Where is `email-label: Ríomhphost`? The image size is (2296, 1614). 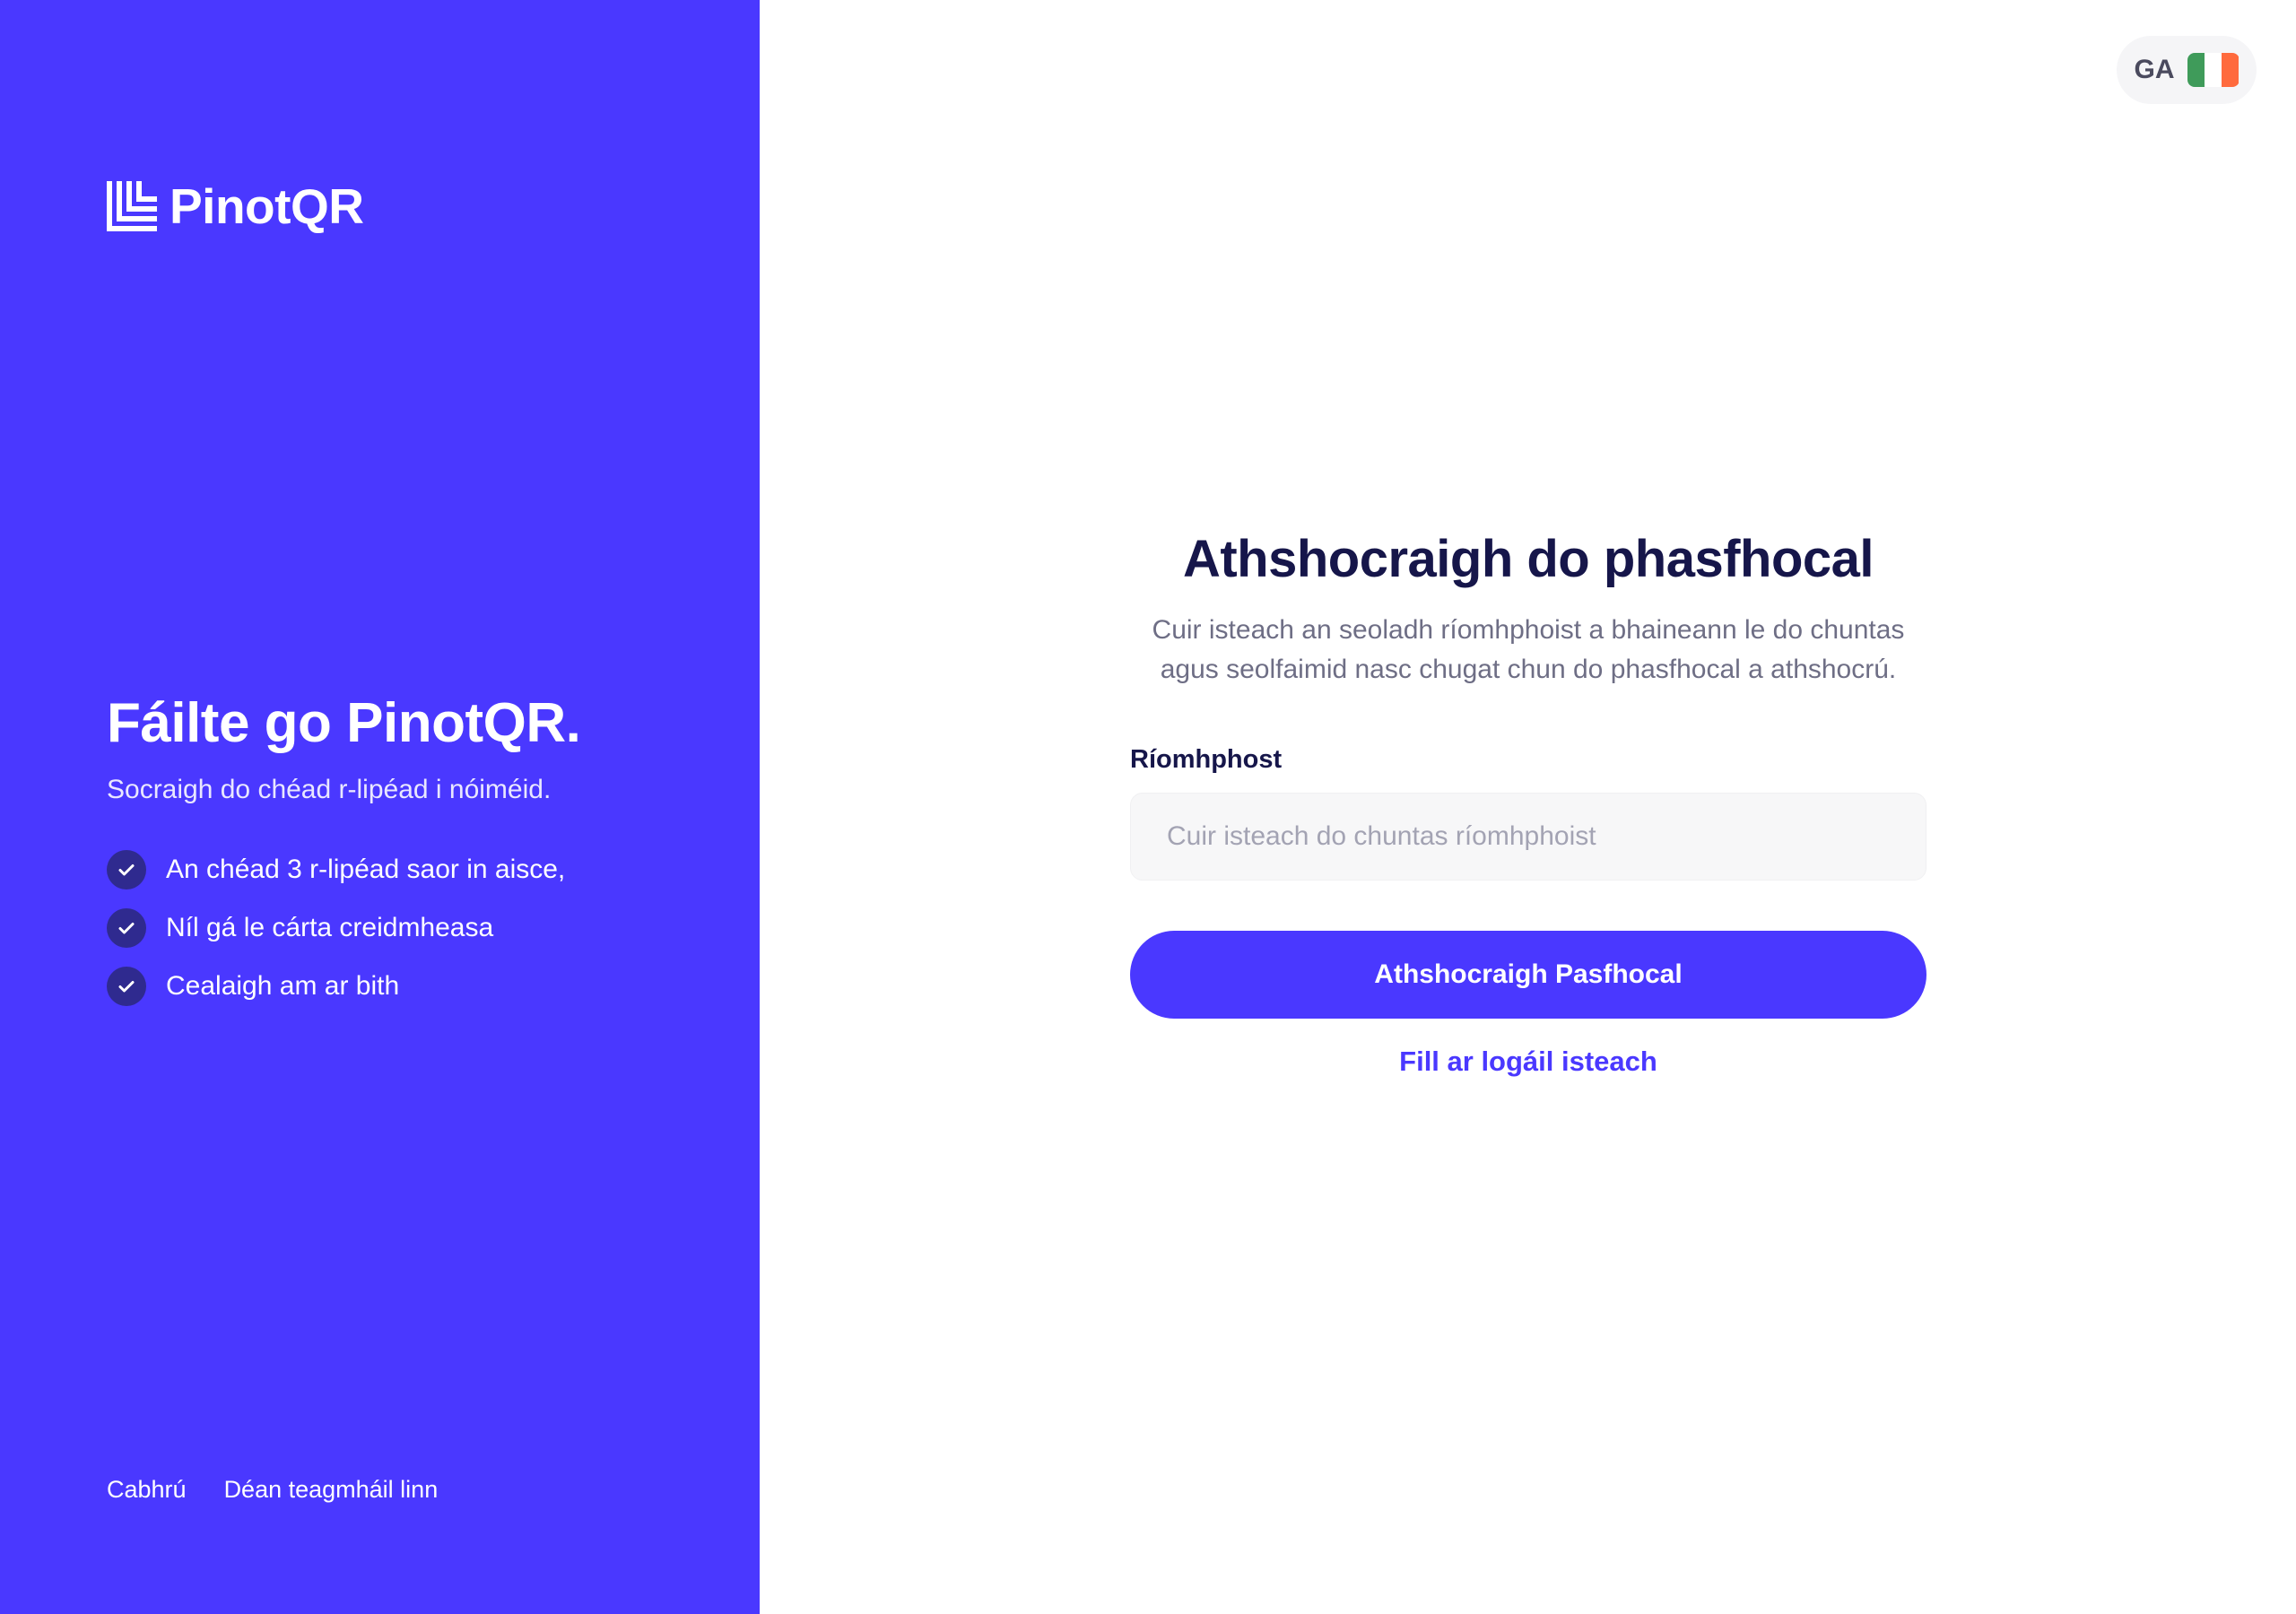 email-label: Ríomhphost is located at coordinates (1206, 759).